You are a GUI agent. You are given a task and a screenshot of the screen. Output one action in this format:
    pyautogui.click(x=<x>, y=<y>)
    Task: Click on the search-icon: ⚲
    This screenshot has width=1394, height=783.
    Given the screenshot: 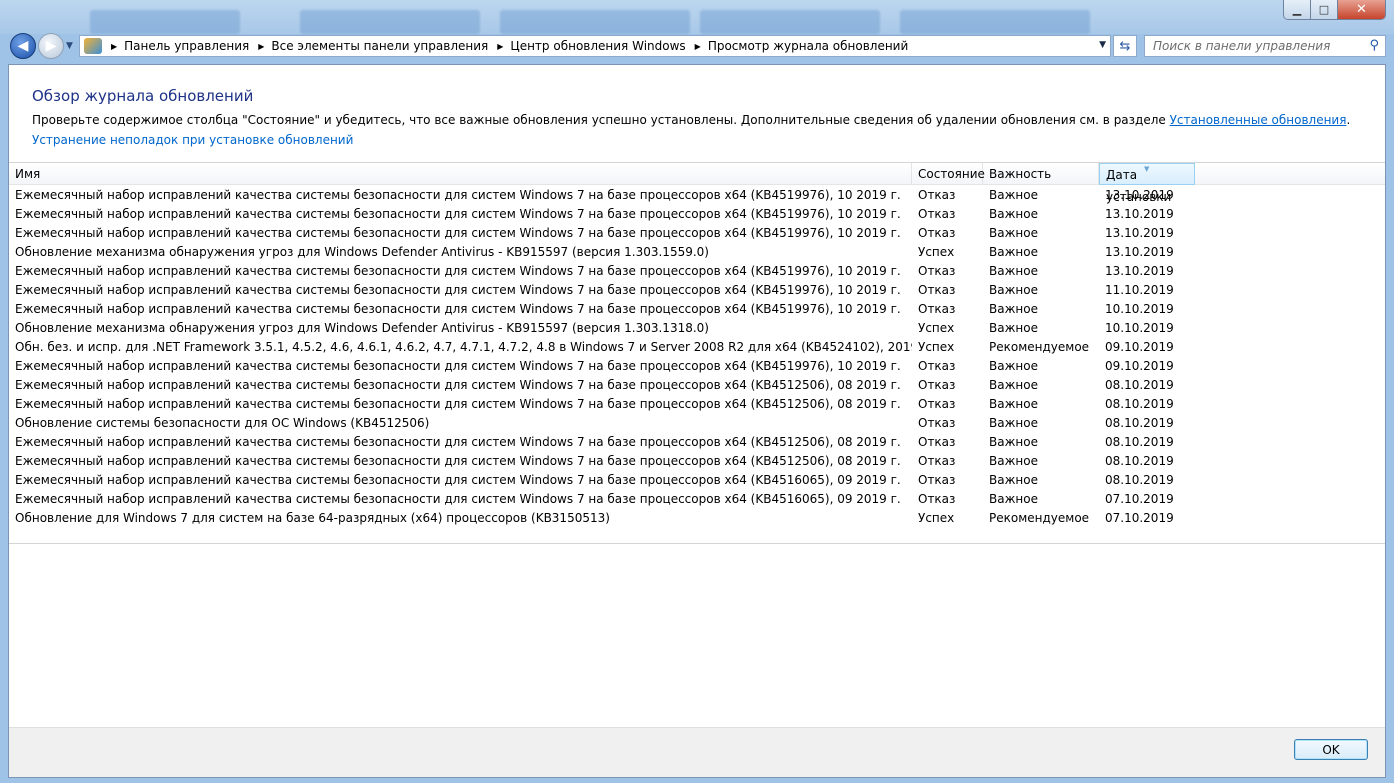 What is the action you would take?
    pyautogui.click(x=1374, y=45)
    